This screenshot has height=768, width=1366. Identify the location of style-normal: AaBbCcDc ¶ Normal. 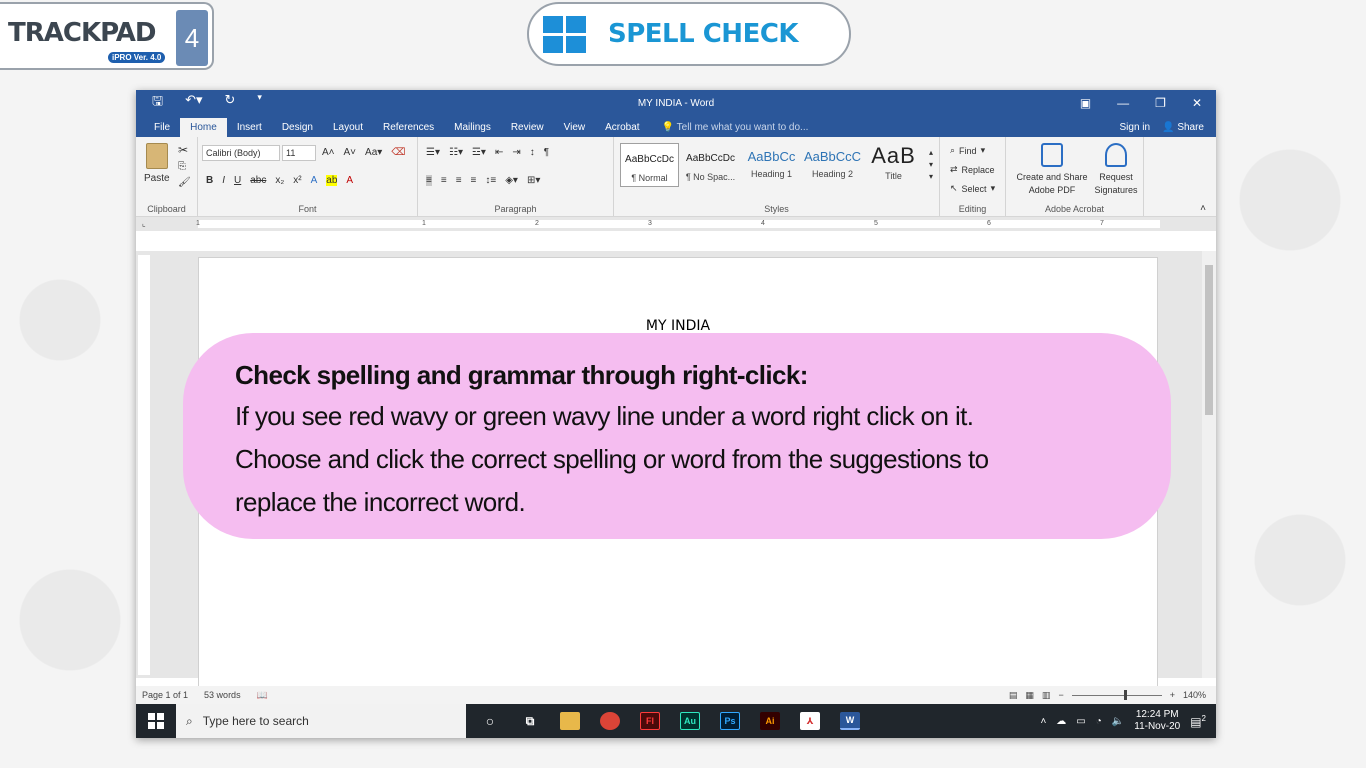
(649, 165).